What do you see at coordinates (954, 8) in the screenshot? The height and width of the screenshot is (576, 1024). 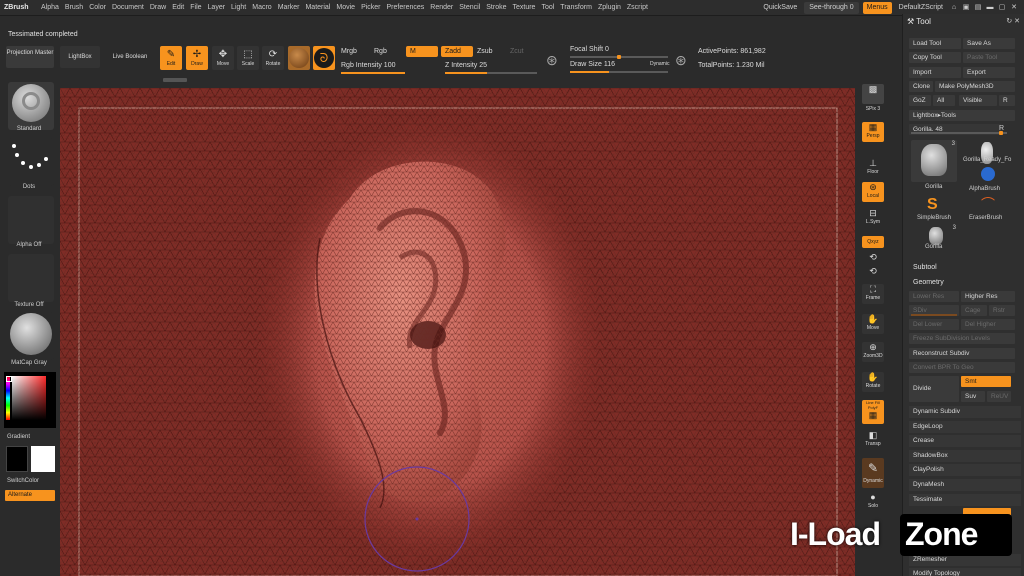 I see `home-icon: ⌂` at bounding box center [954, 8].